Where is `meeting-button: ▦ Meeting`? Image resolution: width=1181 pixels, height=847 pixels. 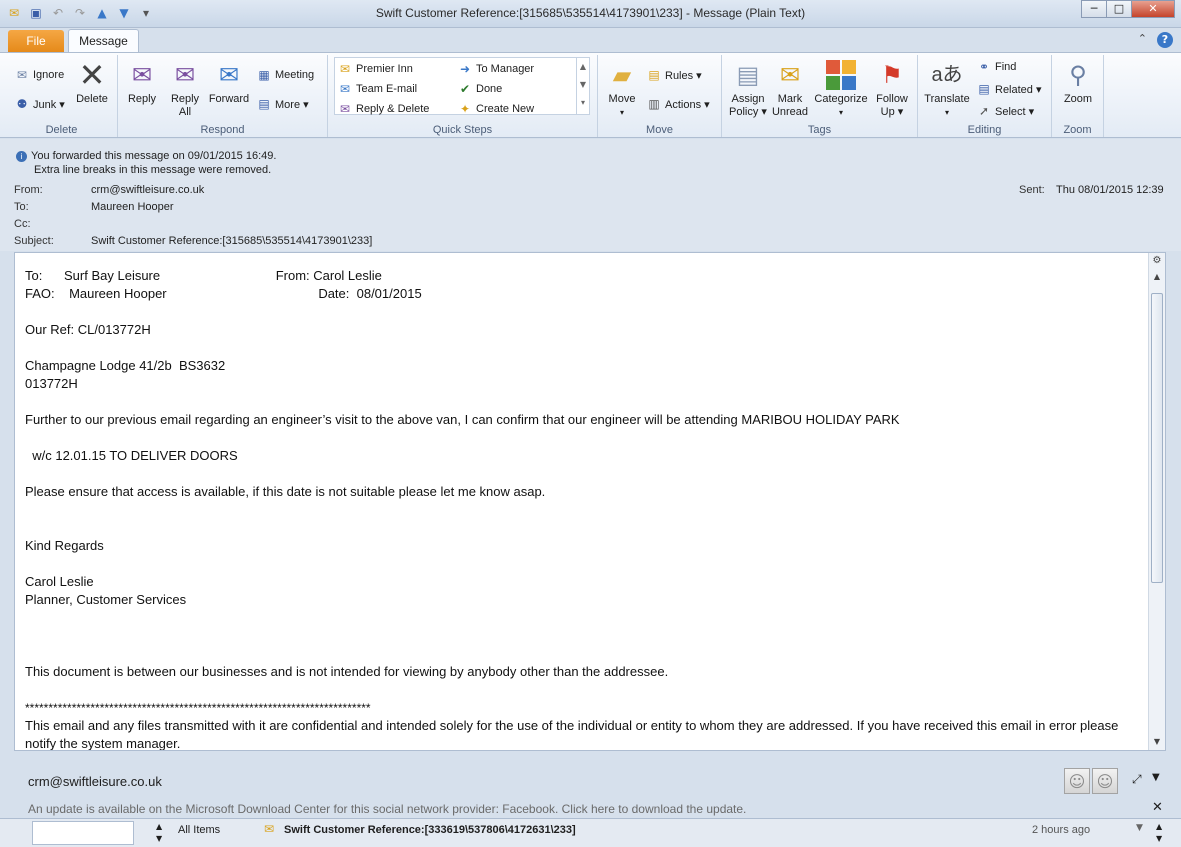
meeting-button: ▦ Meeting is located at coordinates (285, 75).